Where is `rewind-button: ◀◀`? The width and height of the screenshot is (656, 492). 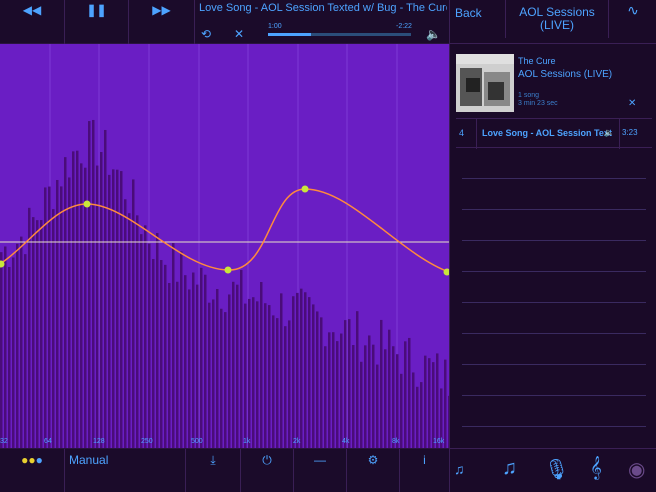 rewind-button: ◀◀ is located at coordinates (32, 22).